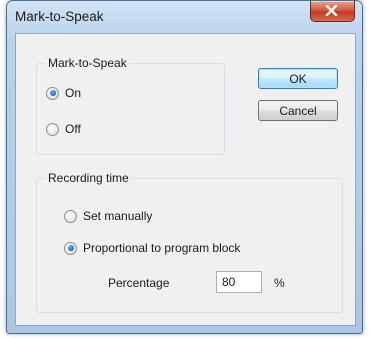 The height and width of the screenshot is (338, 369). I want to click on percentage-input: 80, so click(239, 282).